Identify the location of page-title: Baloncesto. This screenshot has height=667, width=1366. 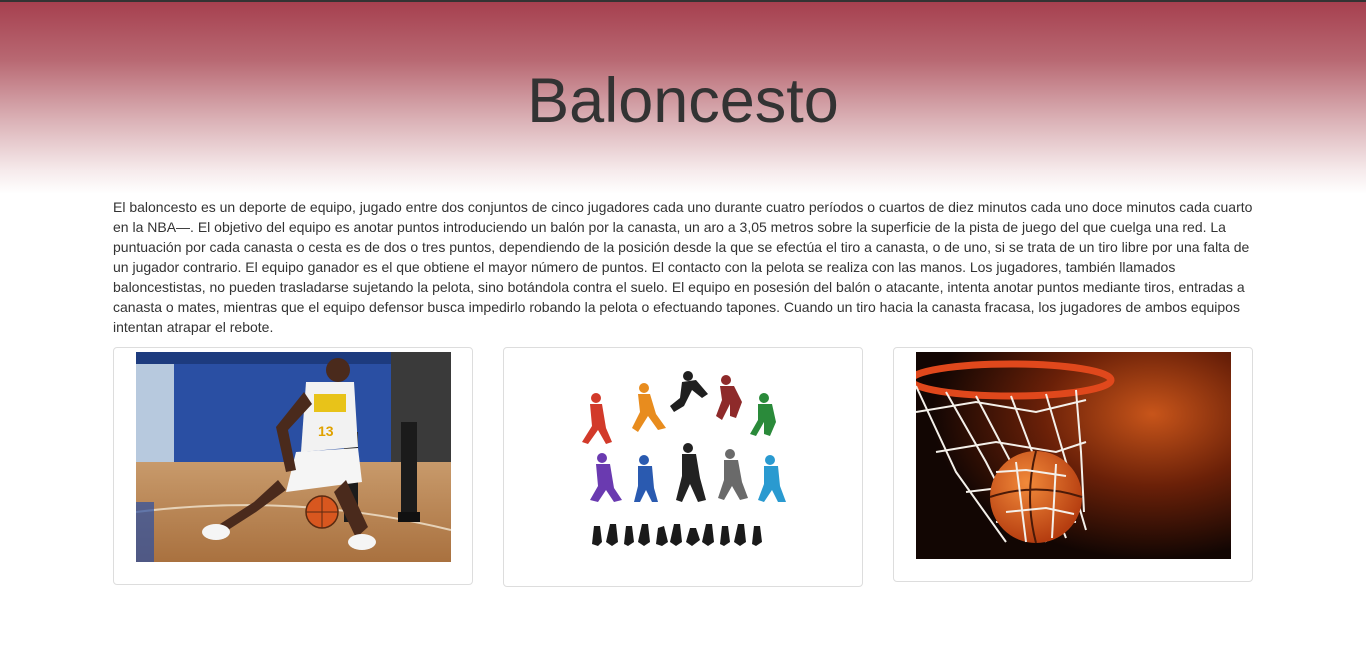
(683, 101).